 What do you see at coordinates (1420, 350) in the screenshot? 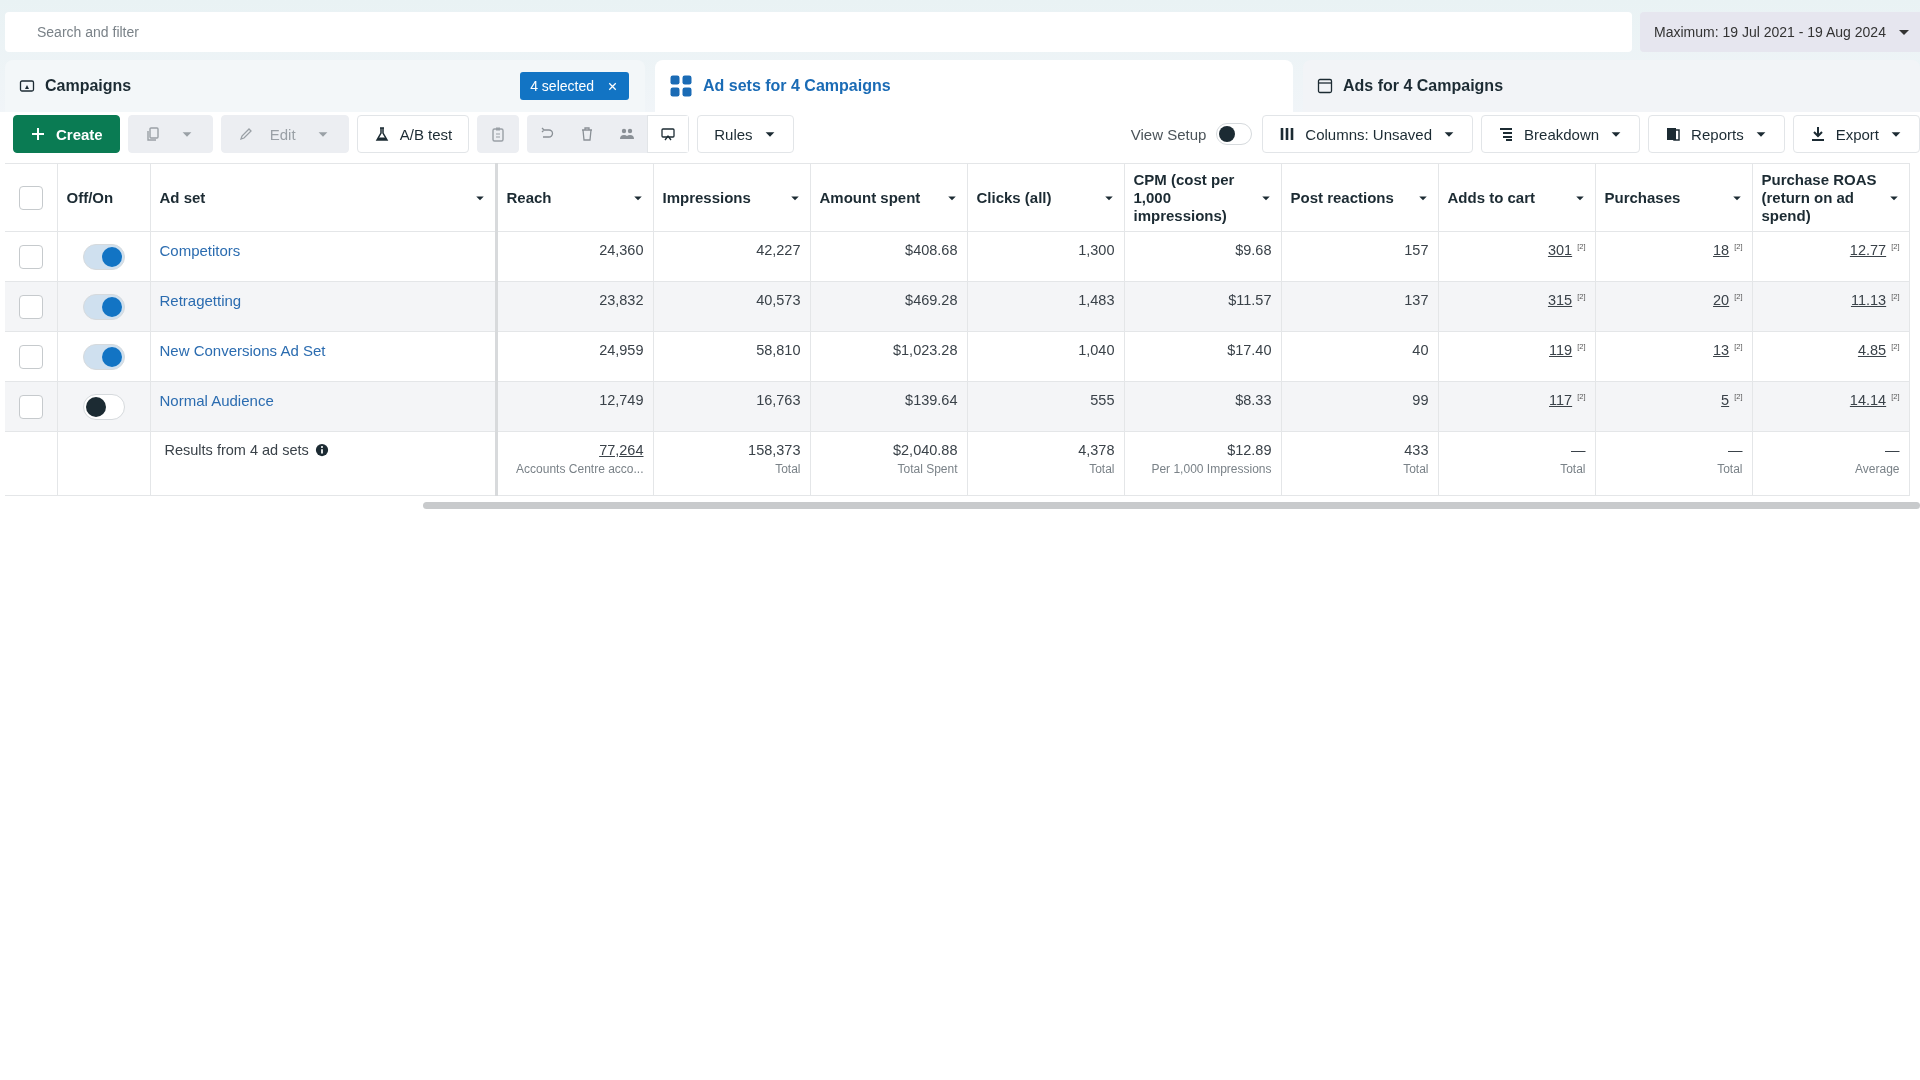
I see `table-cell: 40` at bounding box center [1420, 350].